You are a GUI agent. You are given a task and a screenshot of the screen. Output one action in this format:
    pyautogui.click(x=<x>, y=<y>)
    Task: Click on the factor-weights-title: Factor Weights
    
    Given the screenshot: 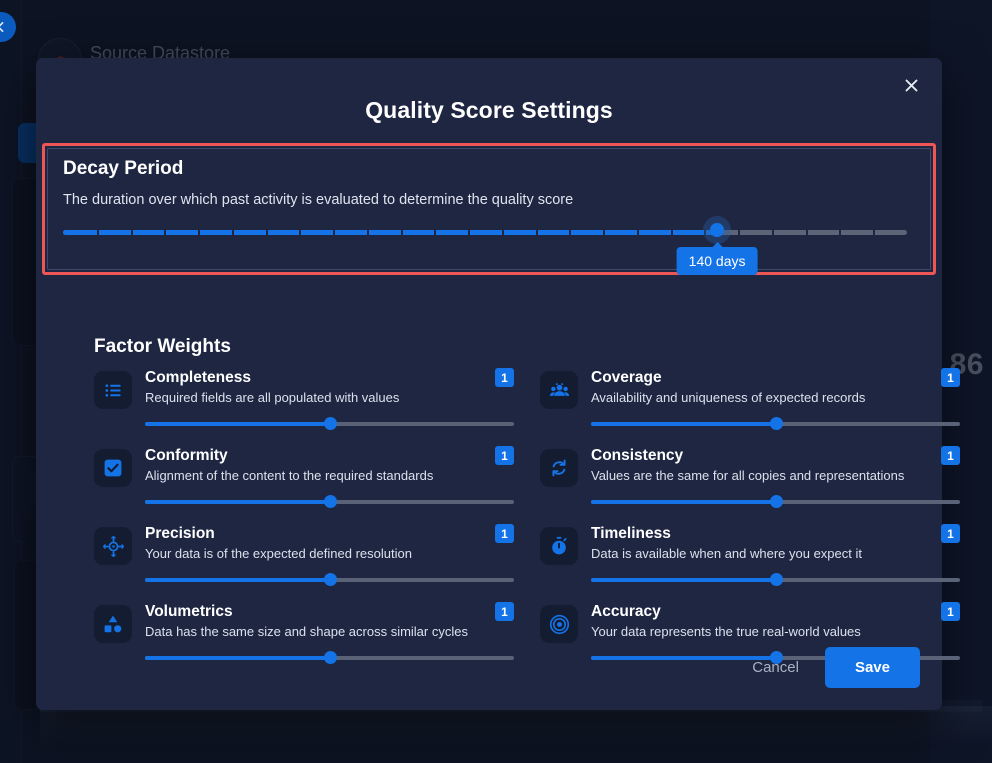 What is the action you would take?
    pyautogui.click(x=162, y=346)
    